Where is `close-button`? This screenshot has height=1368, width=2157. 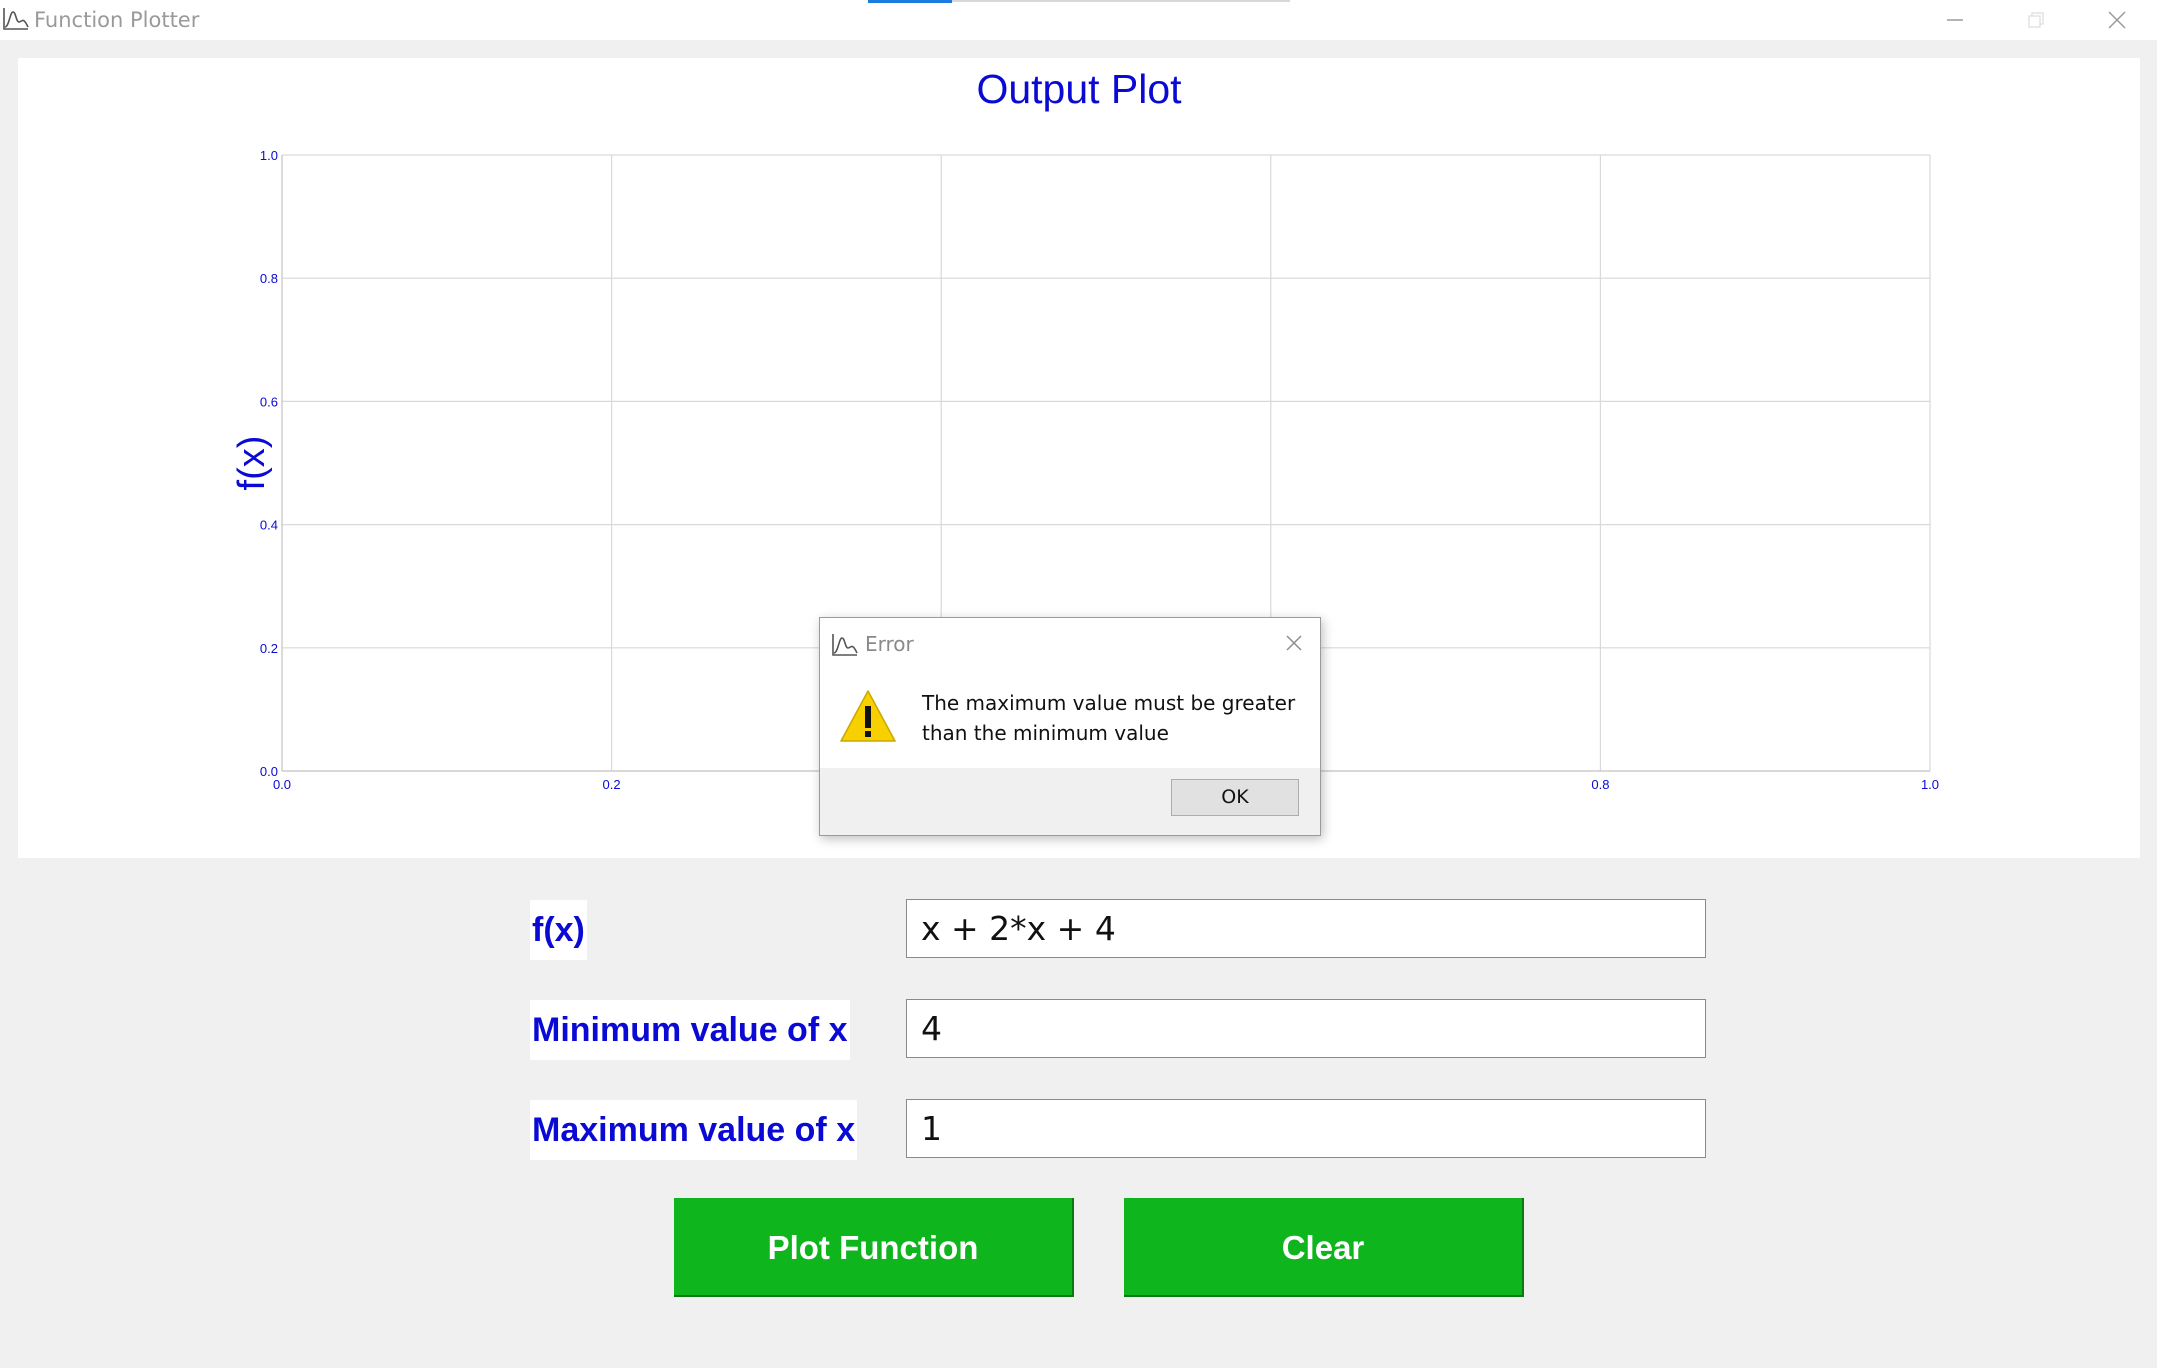
close-button is located at coordinates (2117, 20).